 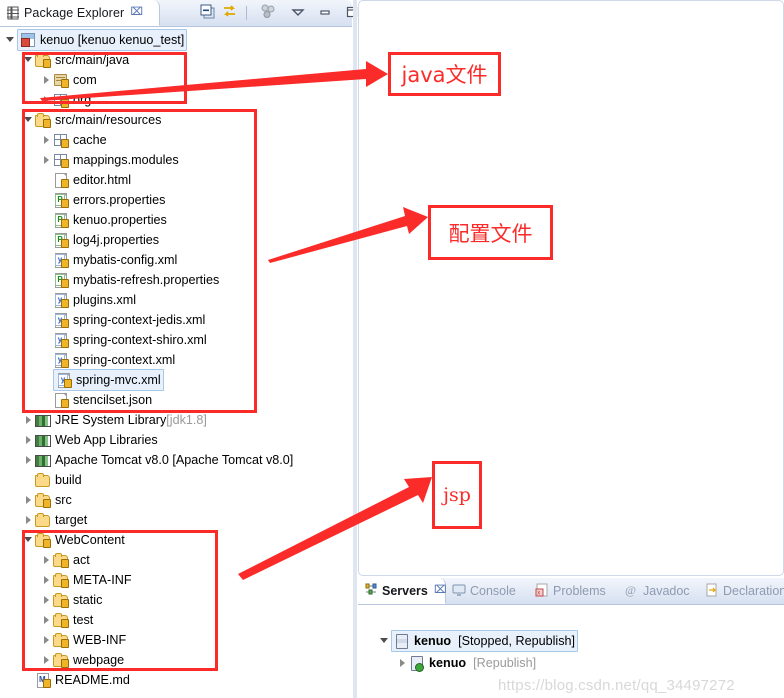 I want to click on tree-item-content: META-INF, so click(x=92, y=580).